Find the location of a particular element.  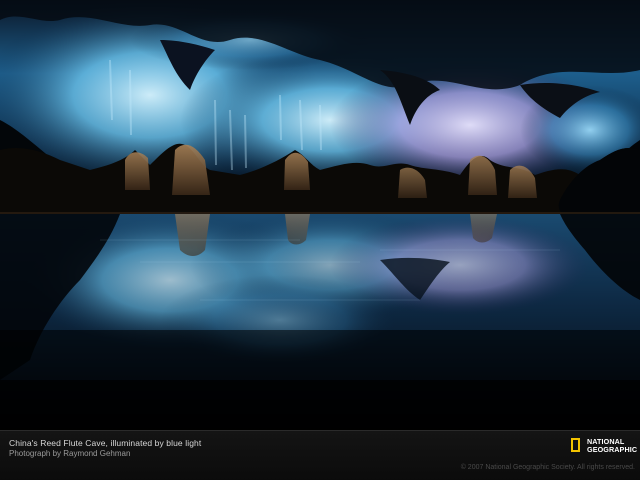

national-geographic-logo: NATIONAL GEOGRAPHIC is located at coordinates (604, 447).